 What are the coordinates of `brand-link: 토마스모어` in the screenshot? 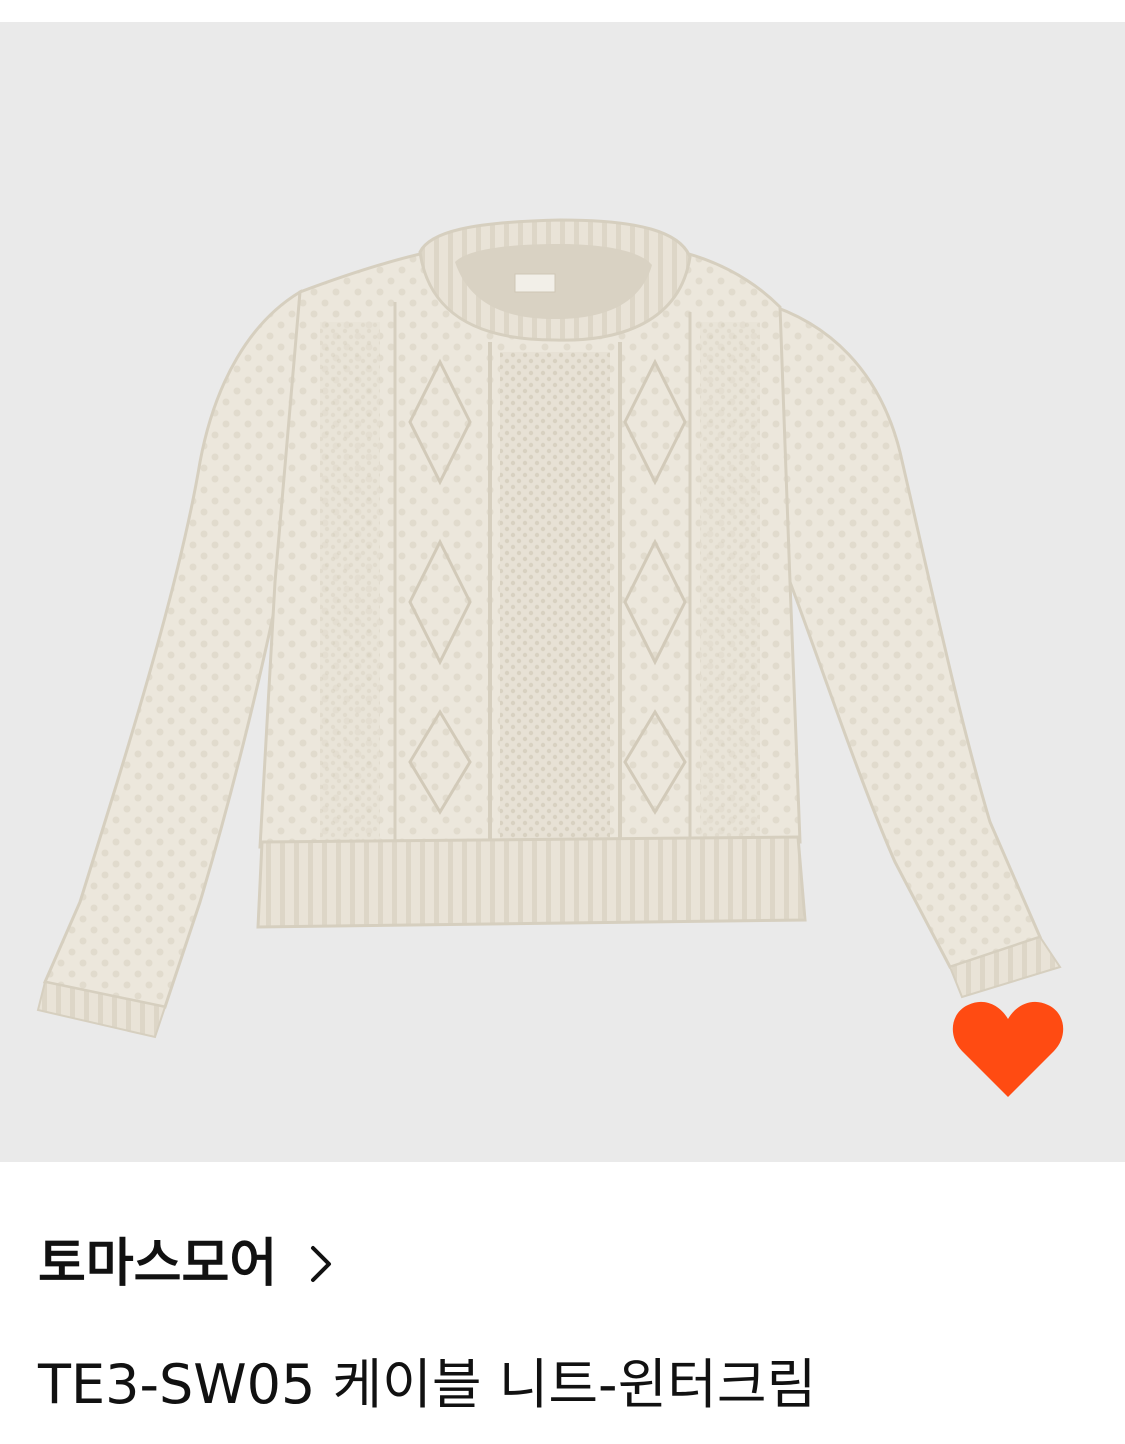 It's located at (186, 1264).